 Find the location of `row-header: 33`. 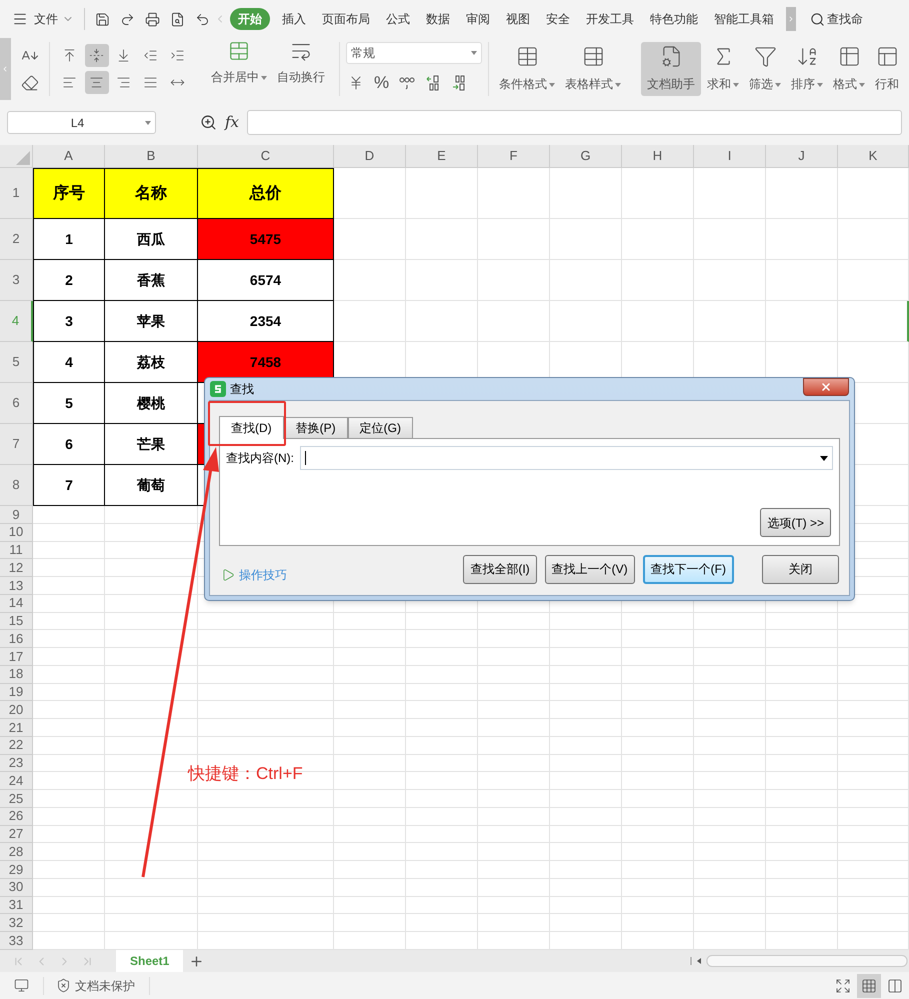

row-header: 33 is located at coordinates (16, 941).